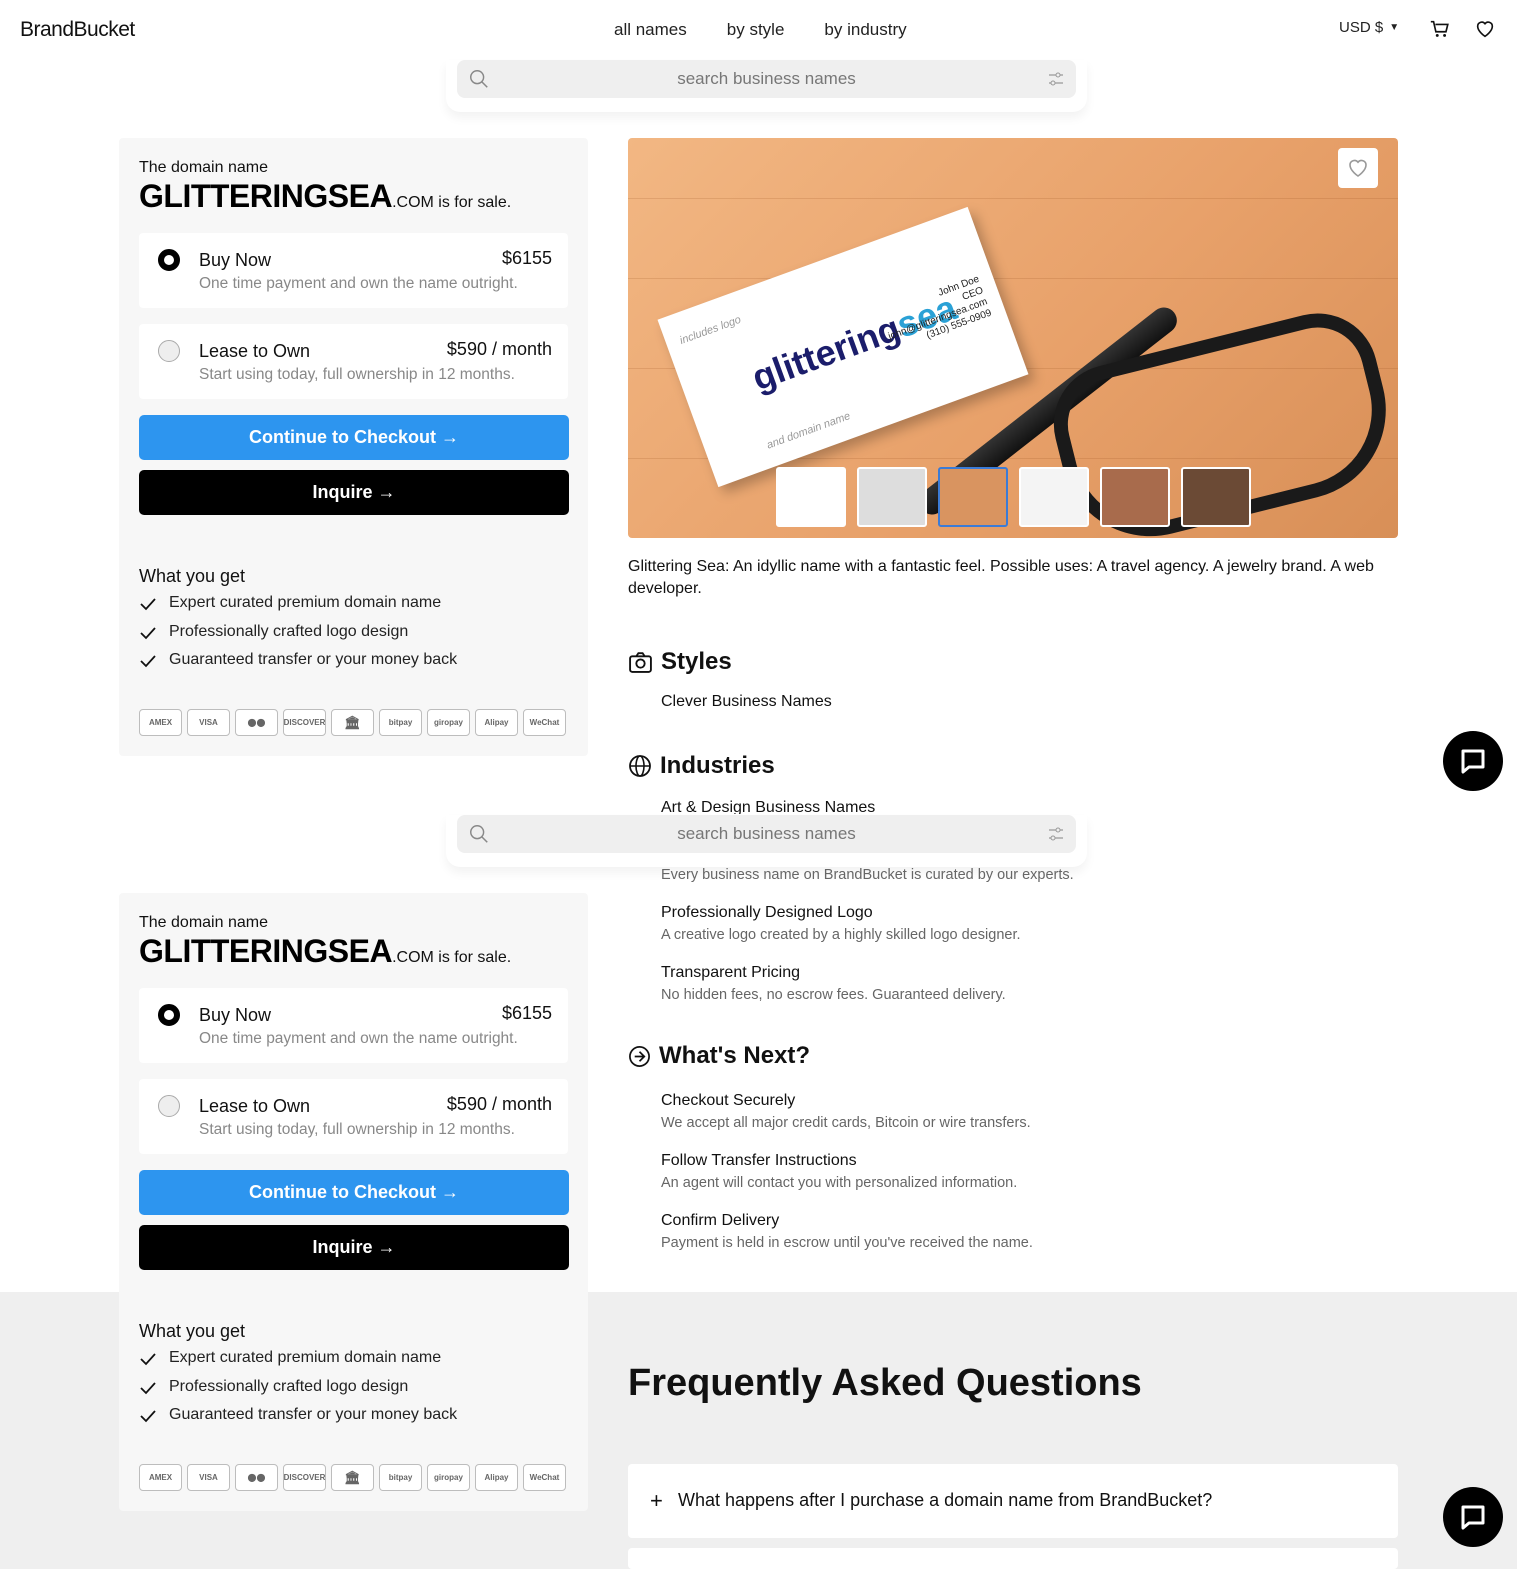 The image size is (1517, 1569). I want to click on globe-icon, so click(640, 766).